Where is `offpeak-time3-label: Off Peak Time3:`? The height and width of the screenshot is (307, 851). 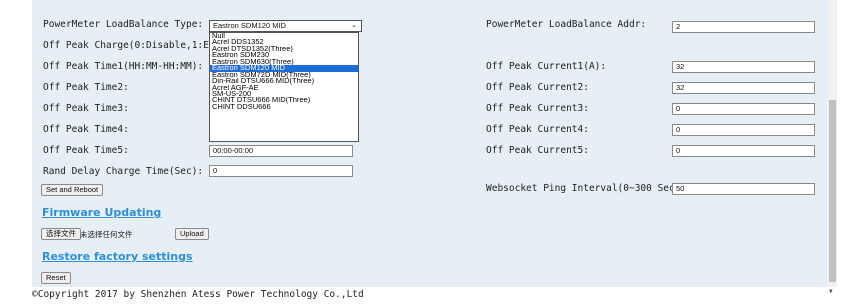
offpeak-time3-label: Off Peak Time3: is located at coordinates (86, 108).